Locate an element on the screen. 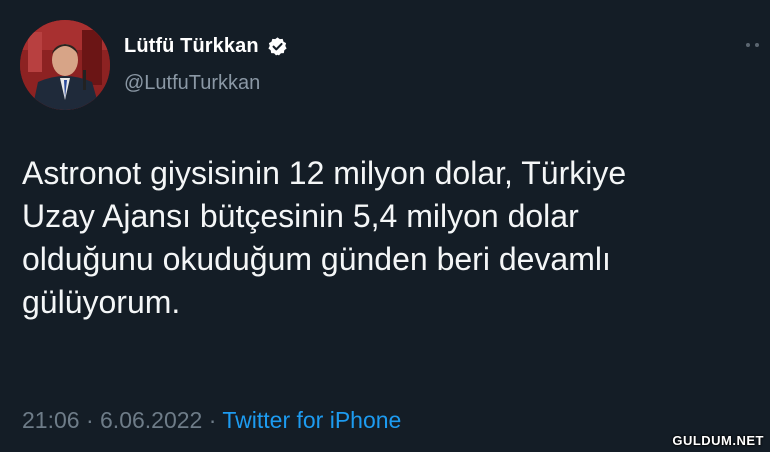 The image size is (770, 452). tweet-date: 6.06.2022 is located at coordinates (151, 420).